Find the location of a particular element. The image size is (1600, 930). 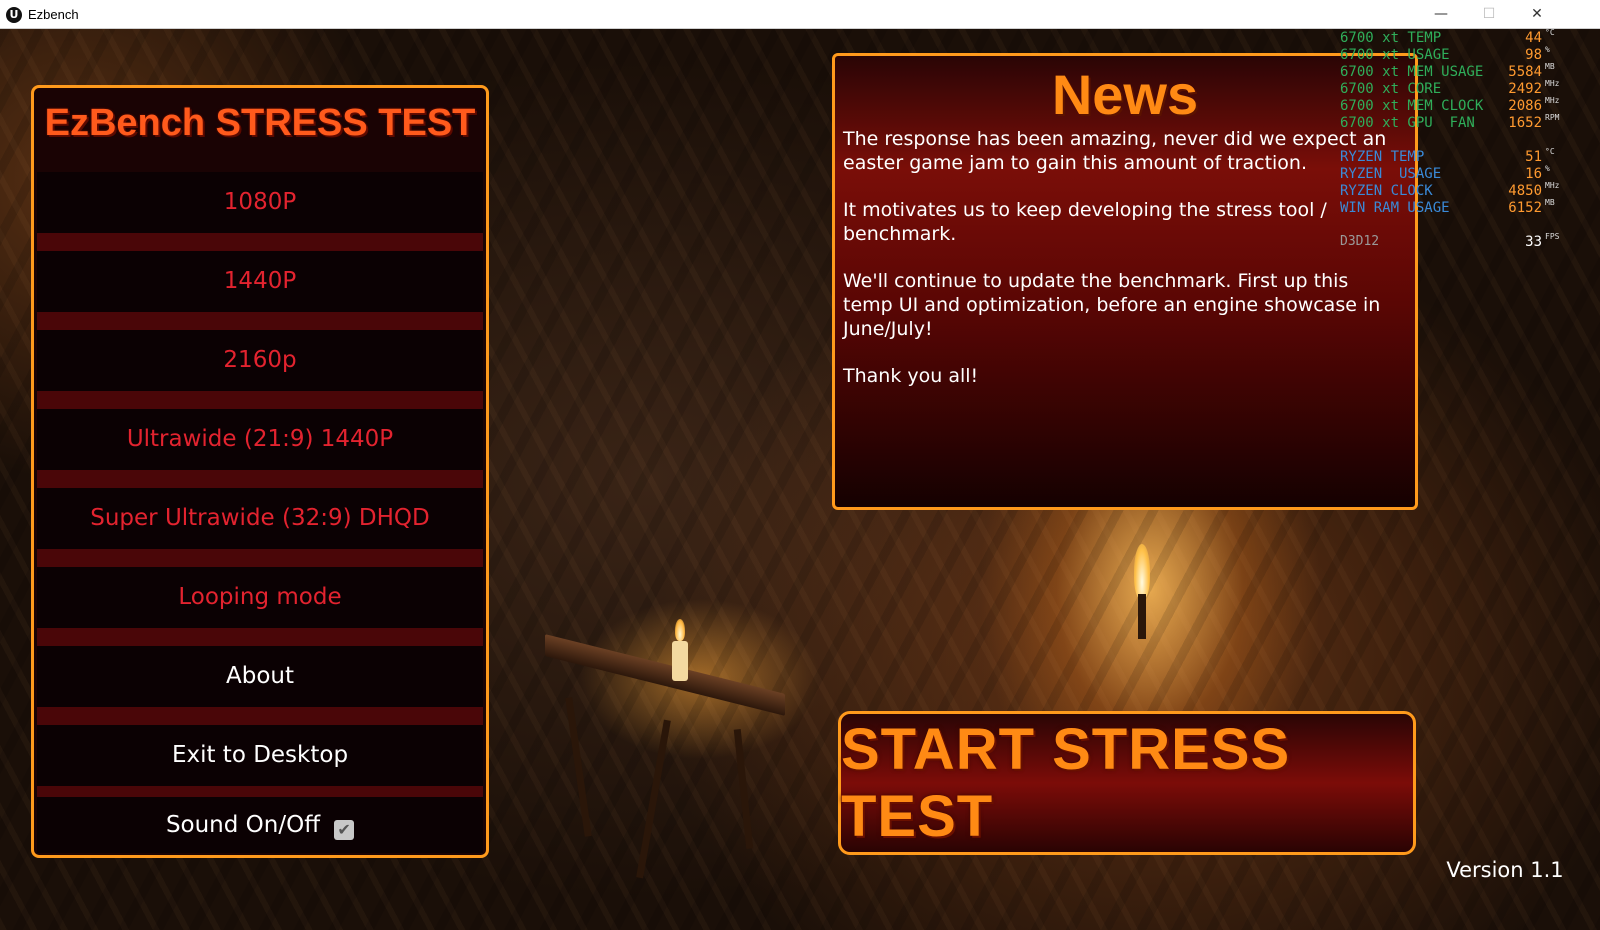

overlay-row-gpu-mem-usage: 6700 xt MEM USAGE 5584 MB is located at coordinates (1447, 71).